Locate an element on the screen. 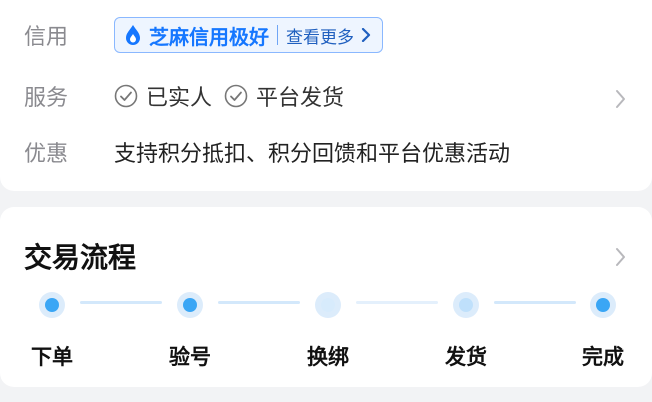  service-label: 服务 is located at coordinates (46, 98).